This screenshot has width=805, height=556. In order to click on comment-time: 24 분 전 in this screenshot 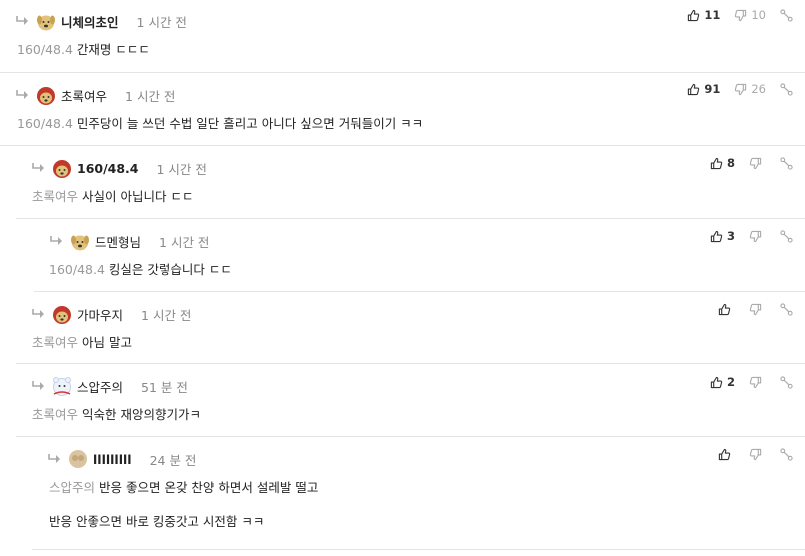, I will do `click(173, 460)`.